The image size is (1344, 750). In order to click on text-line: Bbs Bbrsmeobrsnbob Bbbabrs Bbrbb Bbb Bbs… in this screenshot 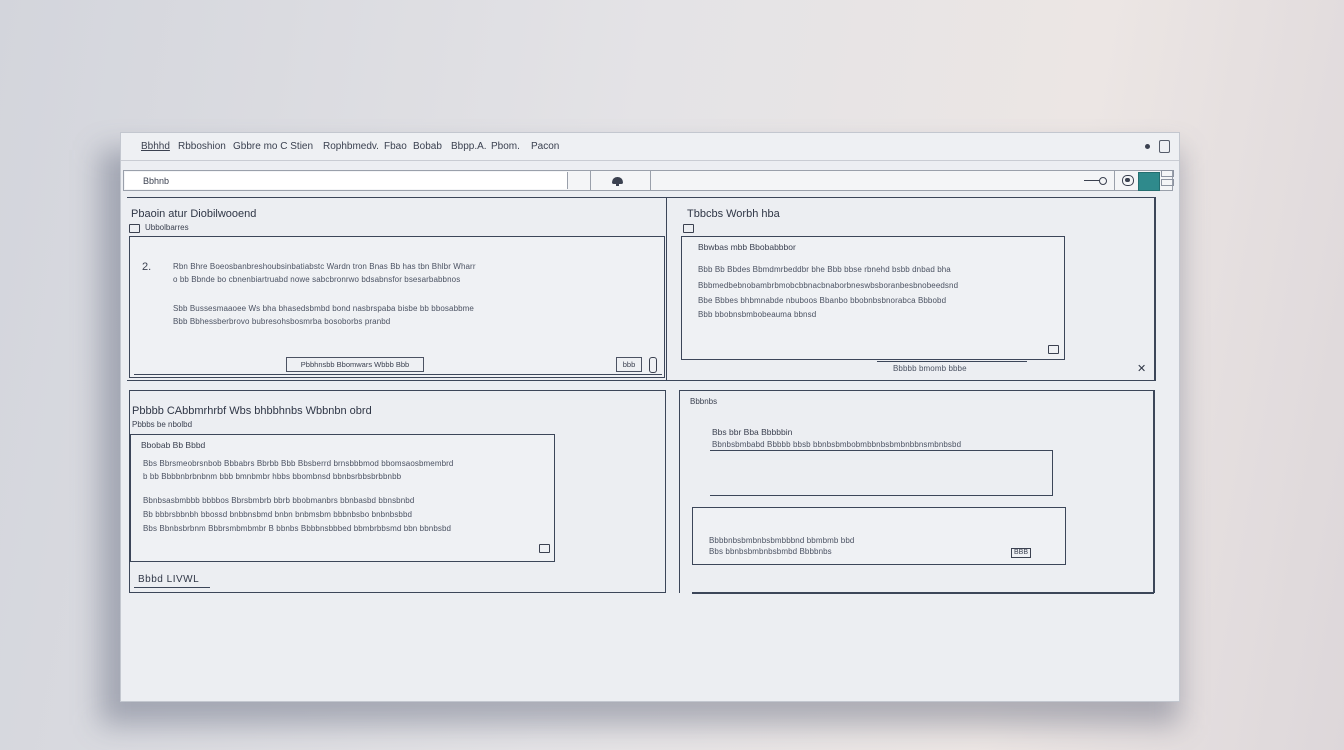, I will do `click(298, 463)`.